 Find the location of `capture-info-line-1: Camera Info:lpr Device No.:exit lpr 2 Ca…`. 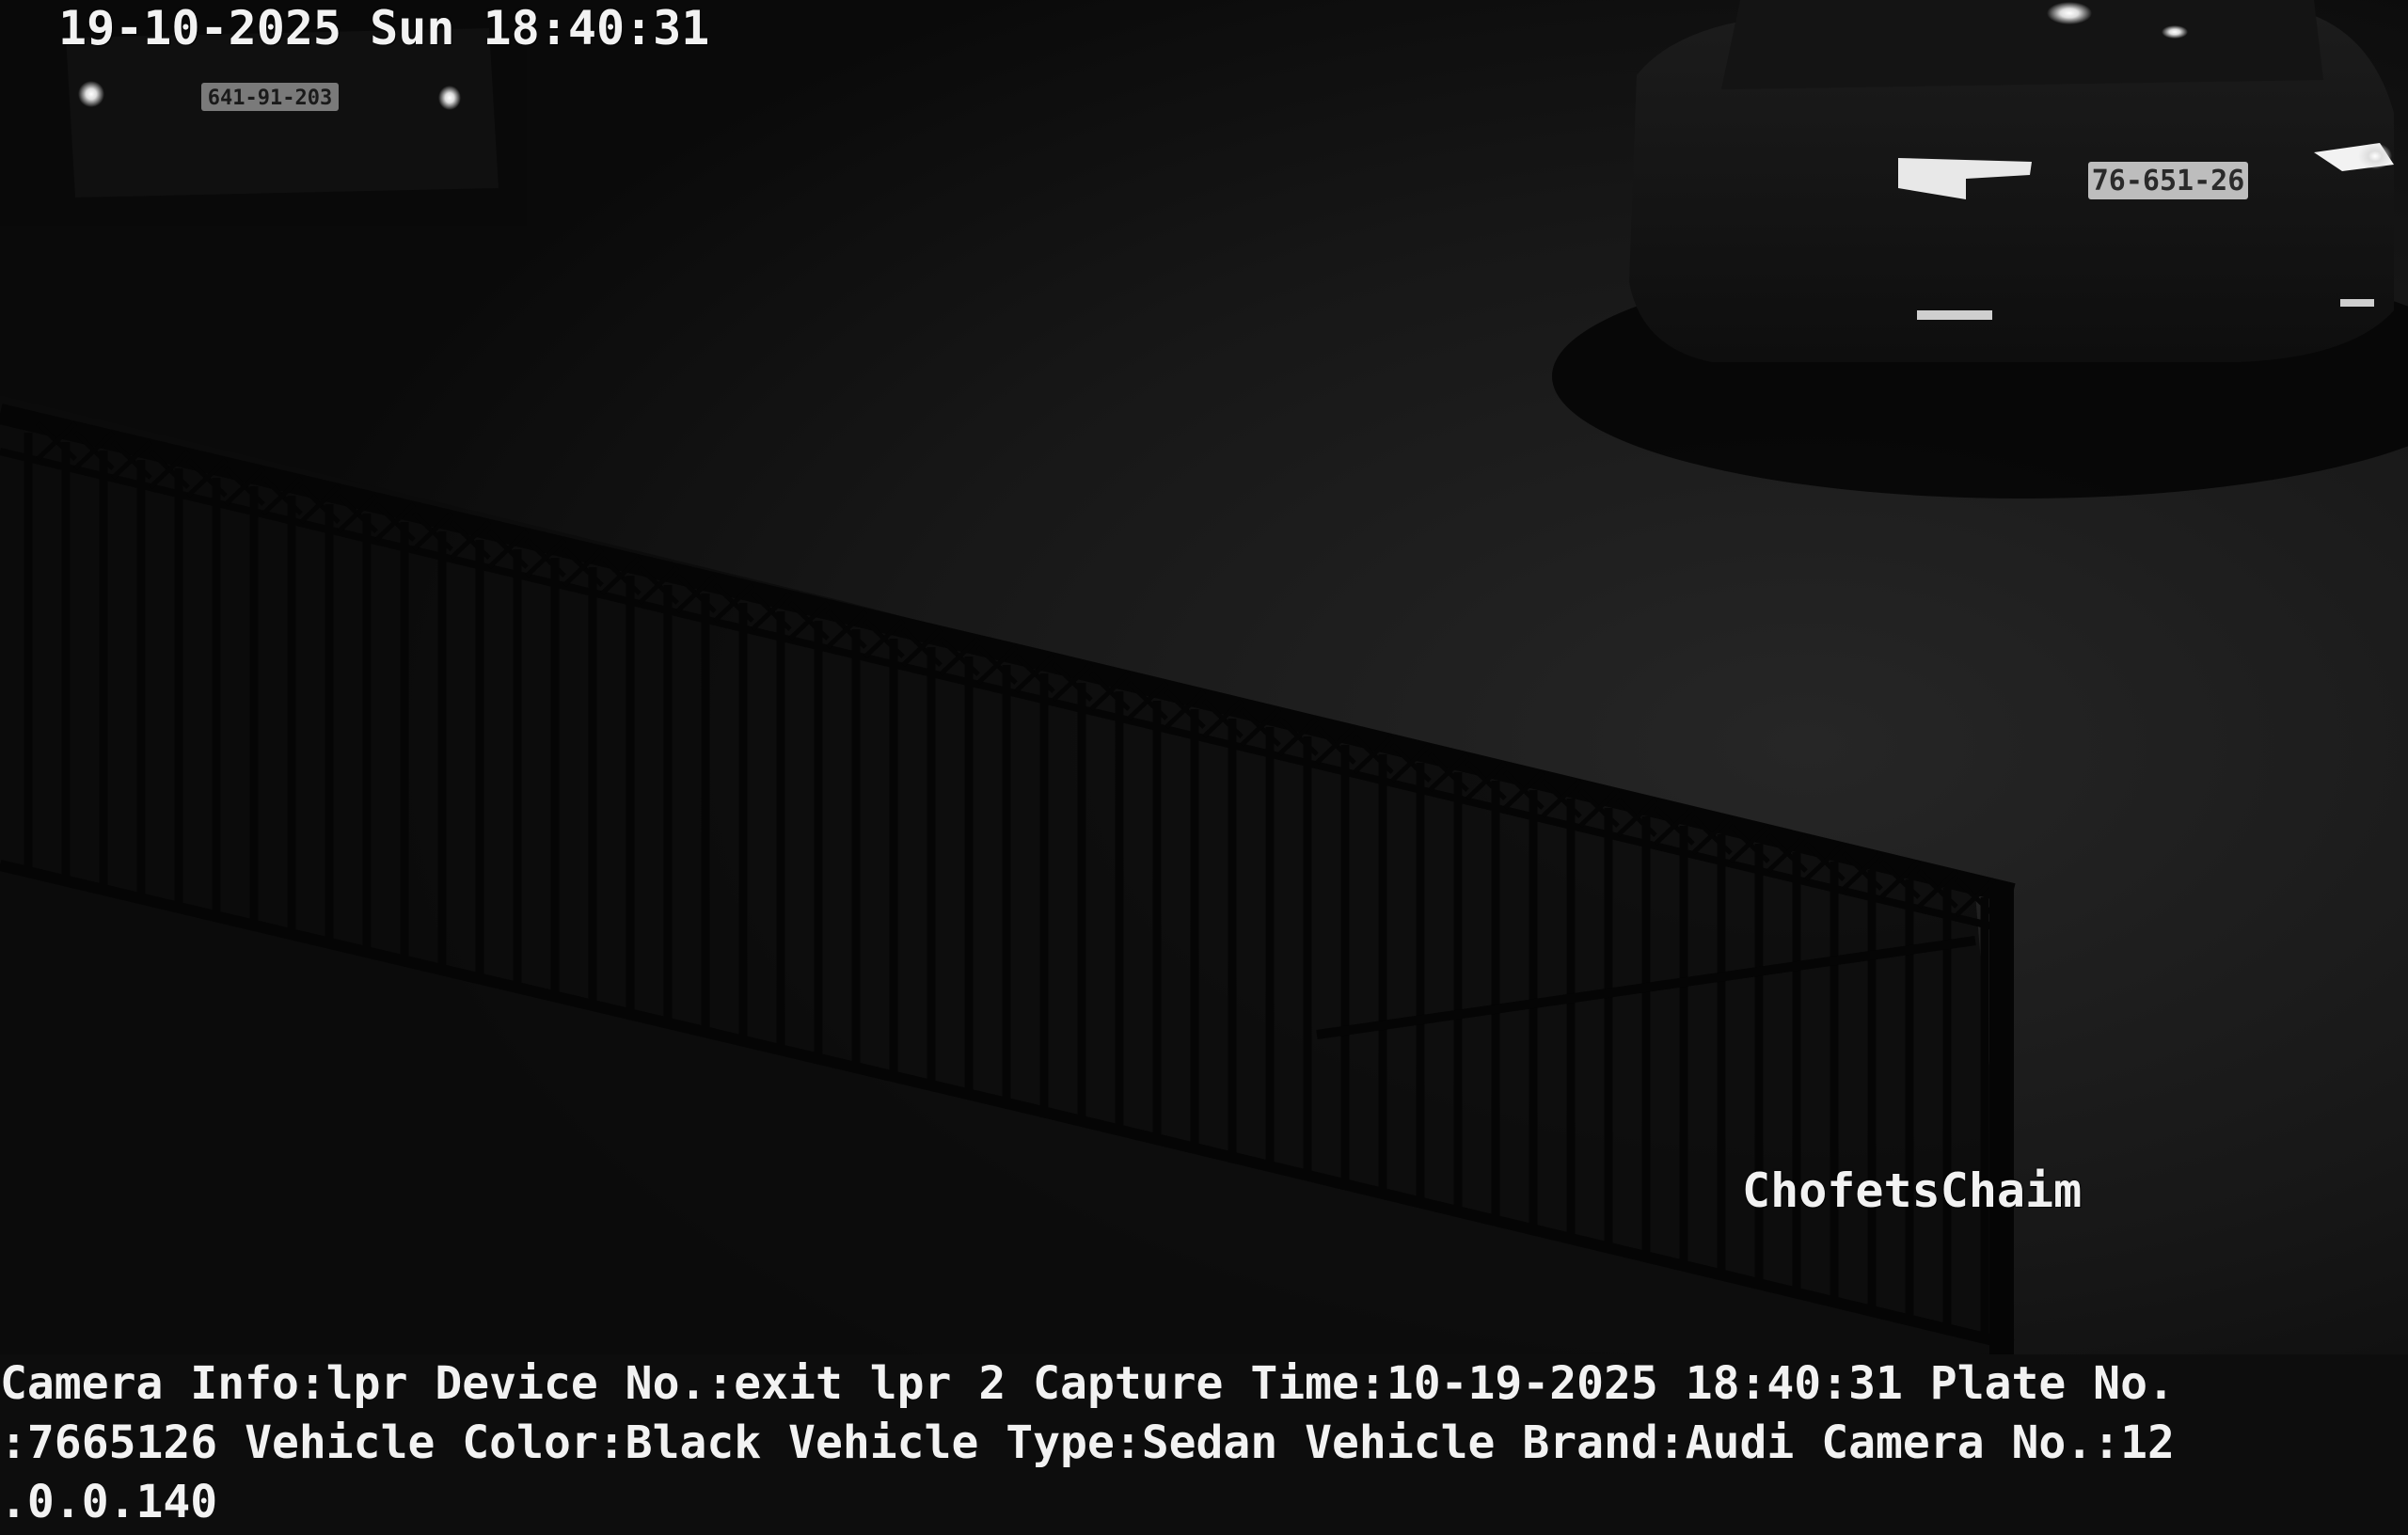

capture-info-line-1: Camera Info:lpr Device No.:exit lpr 2 Ca… is located at coordinates (1088, 1383).